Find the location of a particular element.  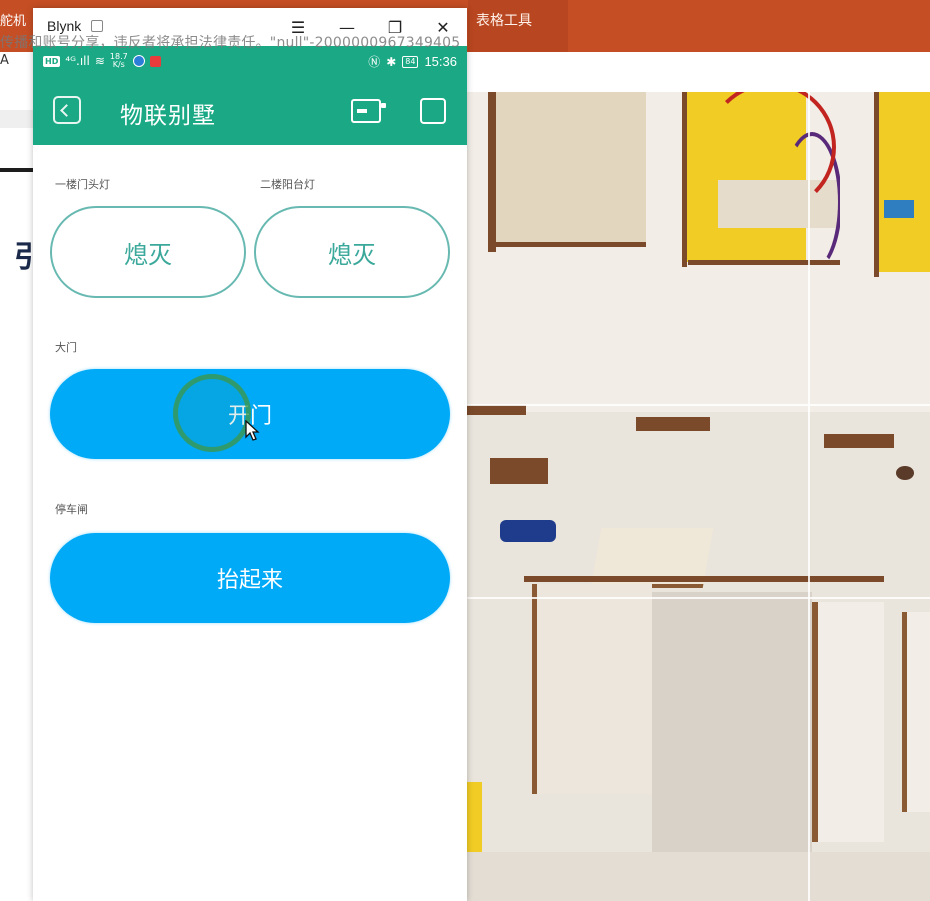

gate-button-label: 抬起来 is located at coordinates (249, 580).